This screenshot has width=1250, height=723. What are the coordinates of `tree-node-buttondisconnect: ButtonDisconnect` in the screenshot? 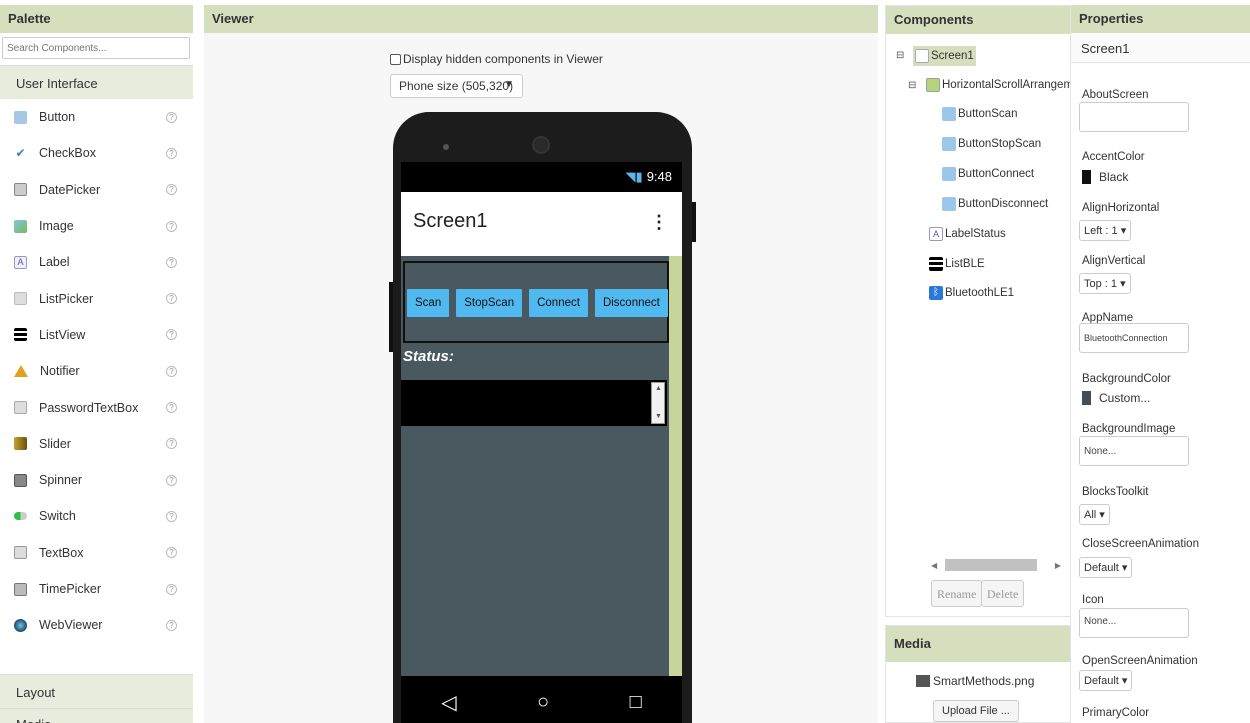 It's located at (995, 204).